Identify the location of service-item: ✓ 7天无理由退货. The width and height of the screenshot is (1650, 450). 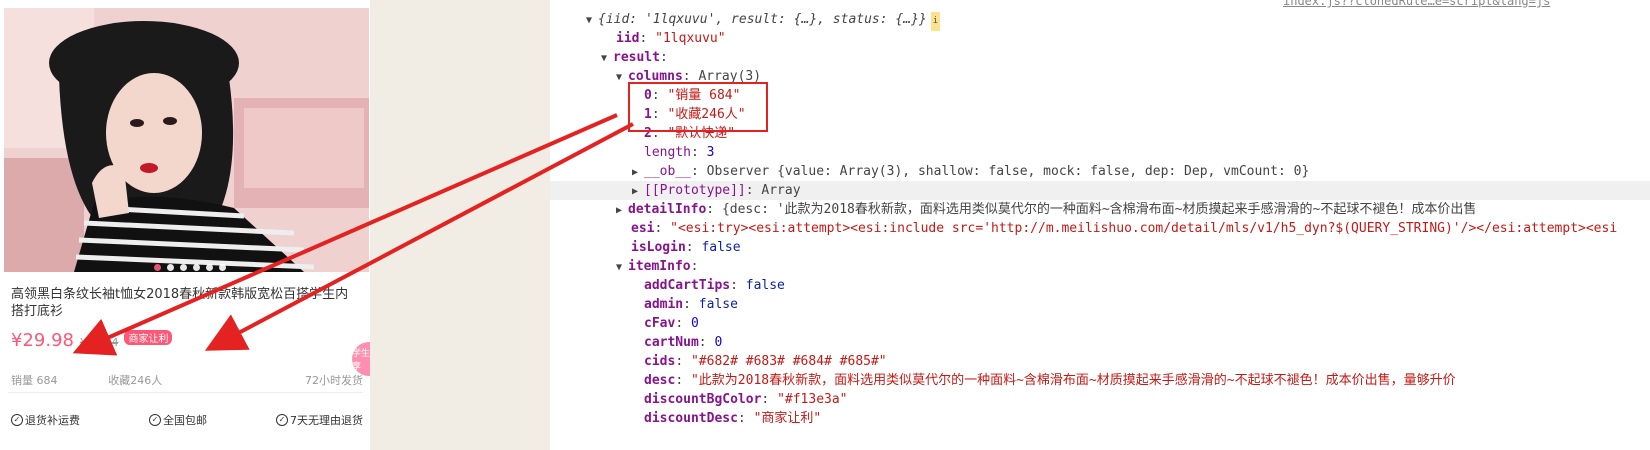
(319, 420).